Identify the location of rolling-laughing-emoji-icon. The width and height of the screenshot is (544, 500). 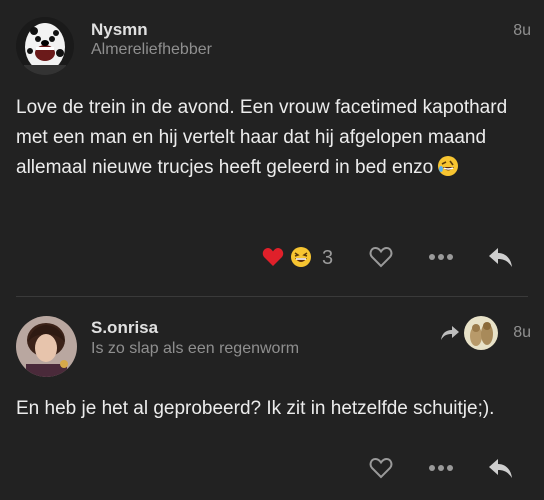
(448, 171).